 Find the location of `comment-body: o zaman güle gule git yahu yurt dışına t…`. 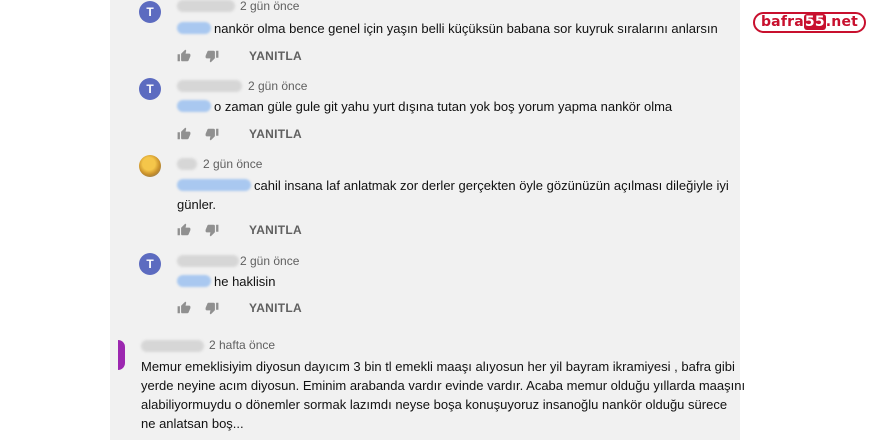

comment-body: o zaman güle gule git yahu yurt dışına t… is located at coordinates (443, 106).